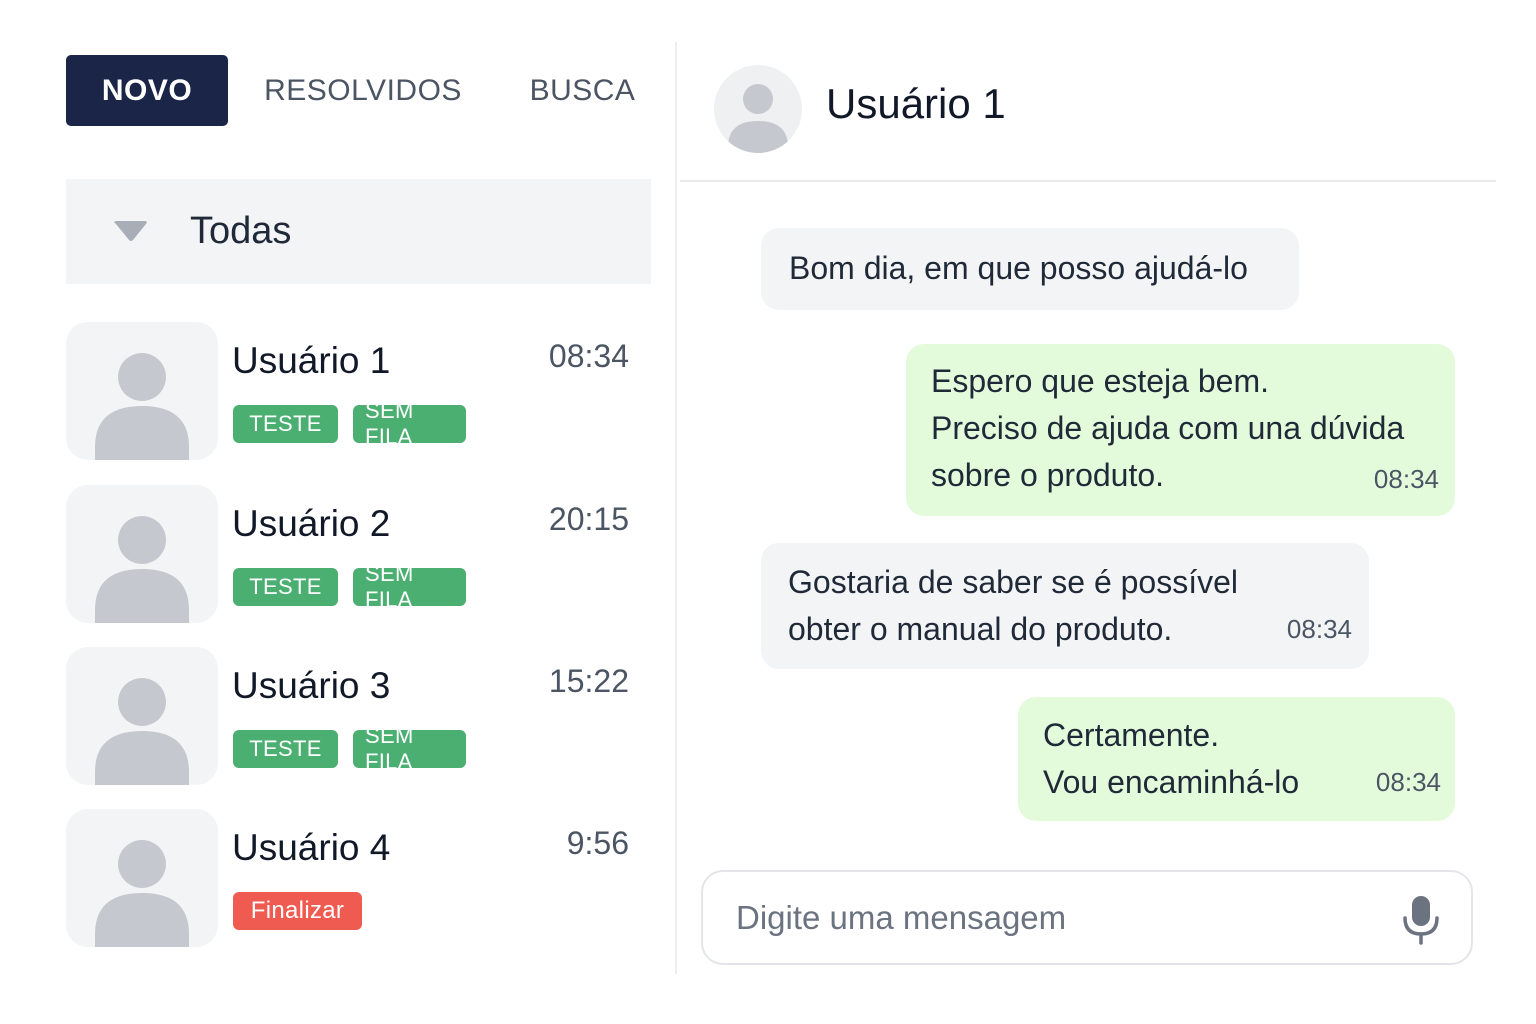  I want to click on tab-resolvidos: RESOLVIDOS, so click(363, 90).